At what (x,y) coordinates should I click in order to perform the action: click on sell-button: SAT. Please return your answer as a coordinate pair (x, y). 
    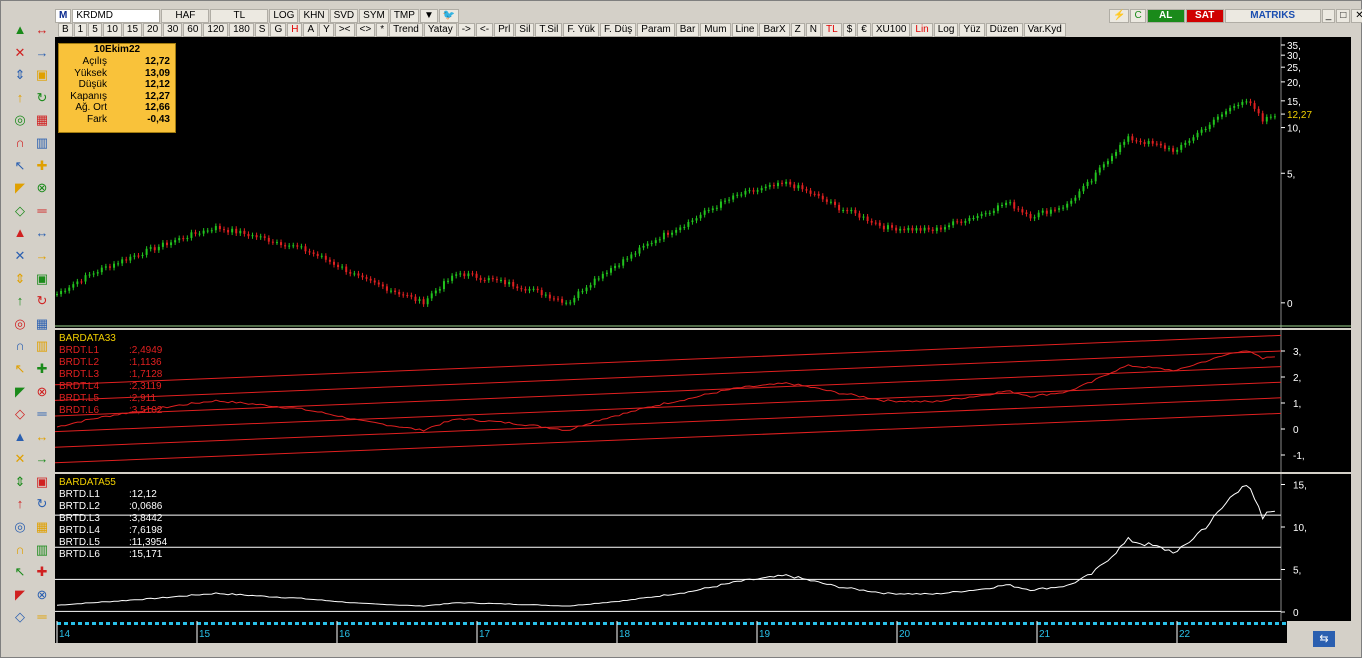
    Looking at the image, I should click on (1204, 16).